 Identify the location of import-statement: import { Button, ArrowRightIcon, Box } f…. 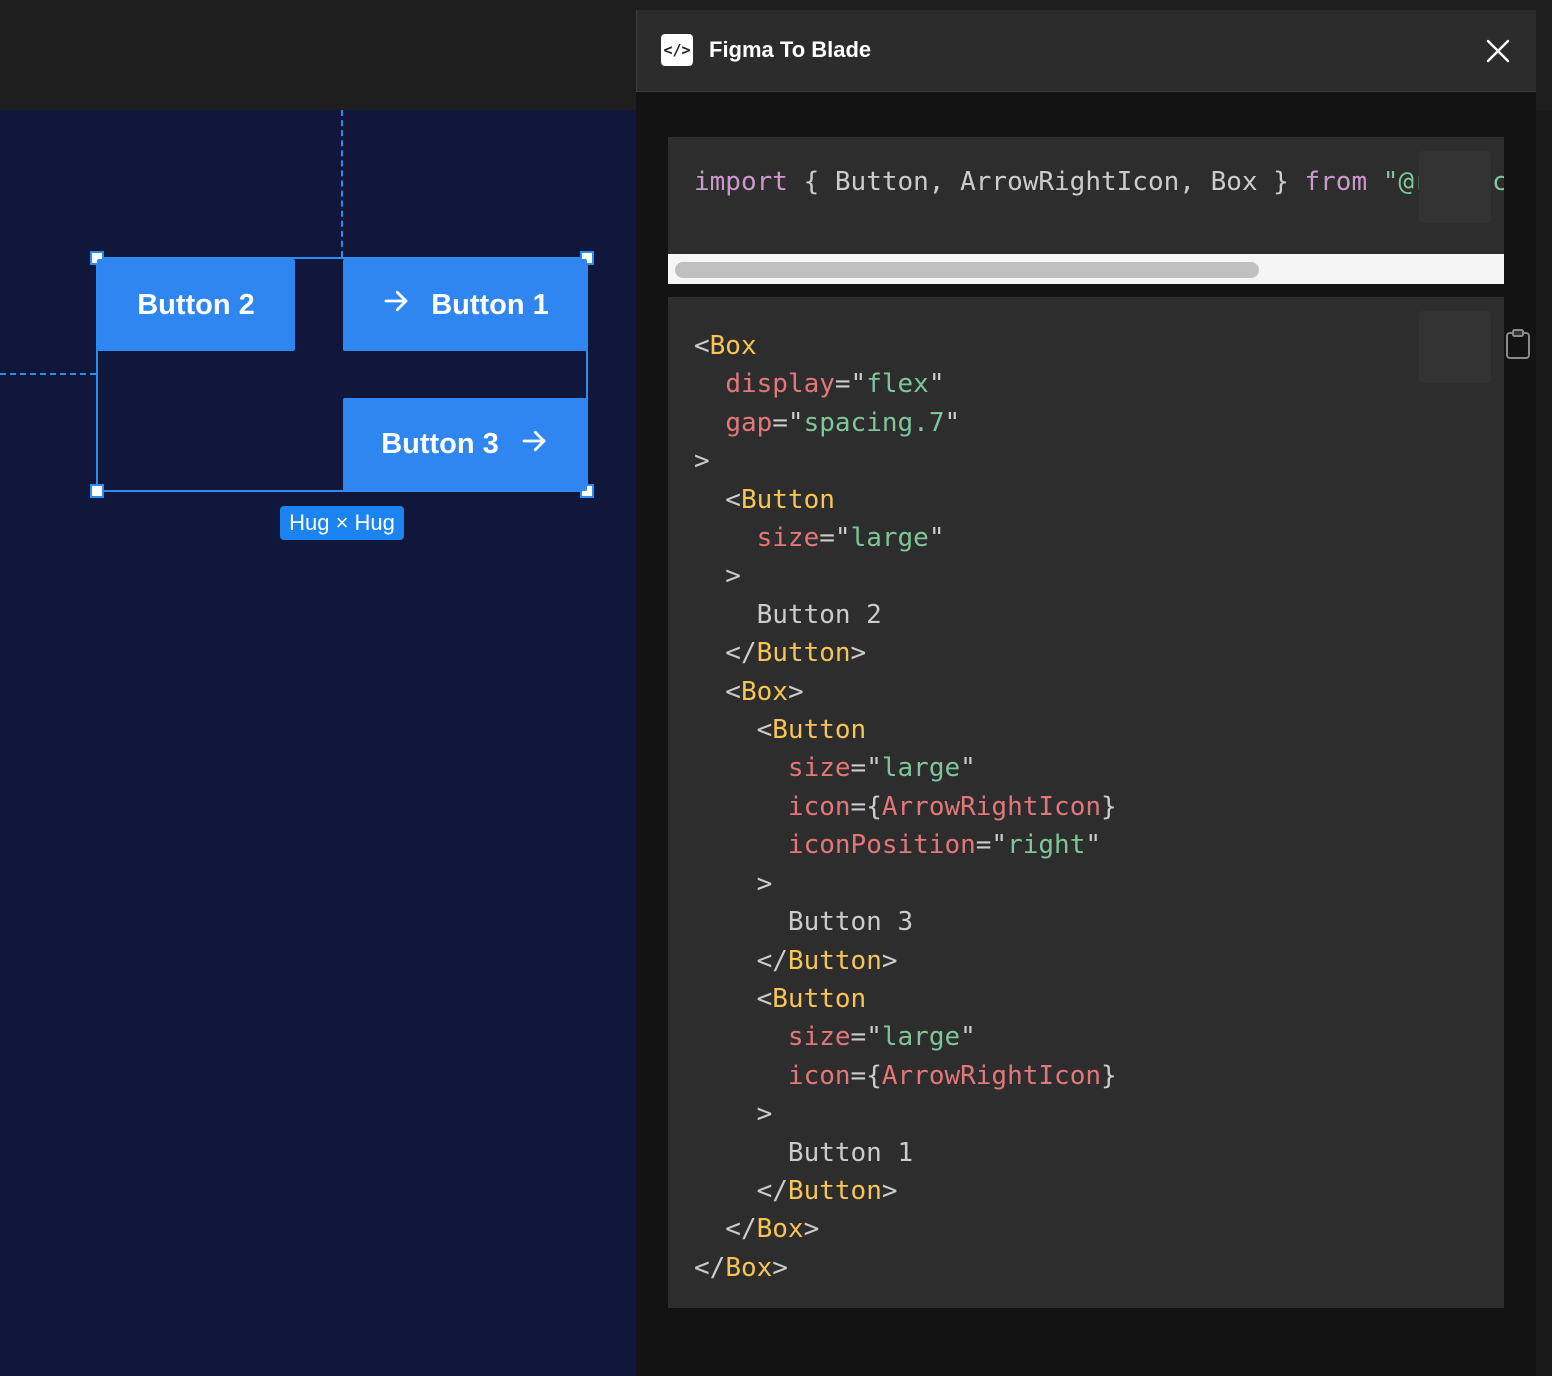
(1062, 182).